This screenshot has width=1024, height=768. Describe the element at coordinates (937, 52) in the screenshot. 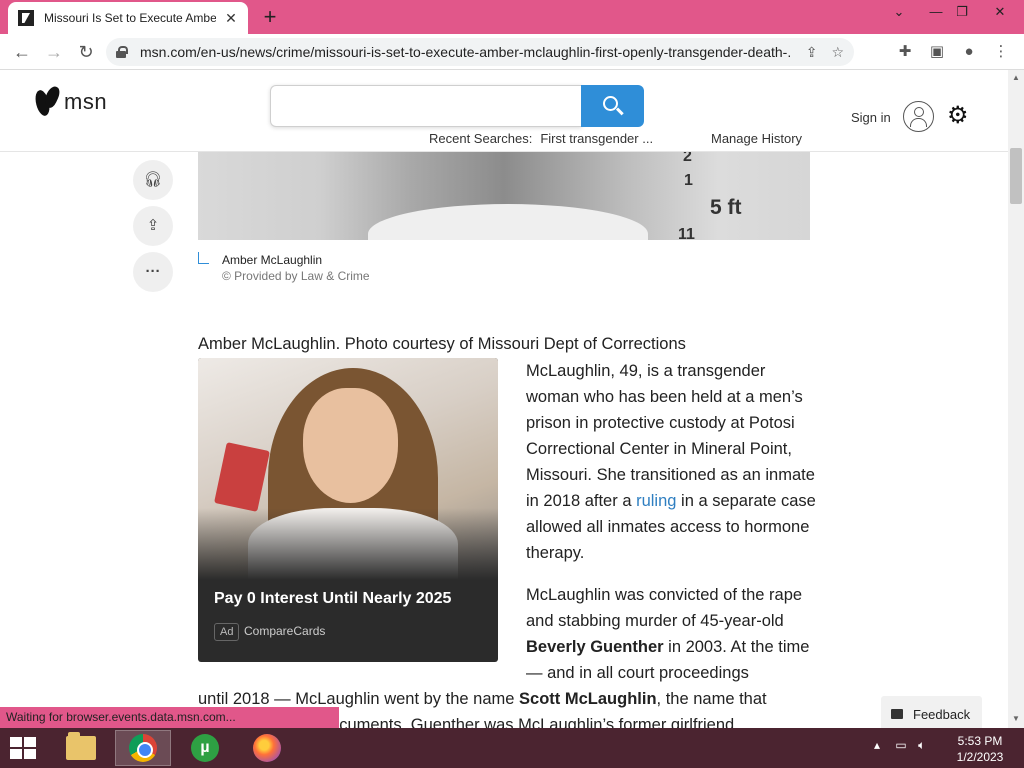

I see `side-panel-icon: ▣` at that location.